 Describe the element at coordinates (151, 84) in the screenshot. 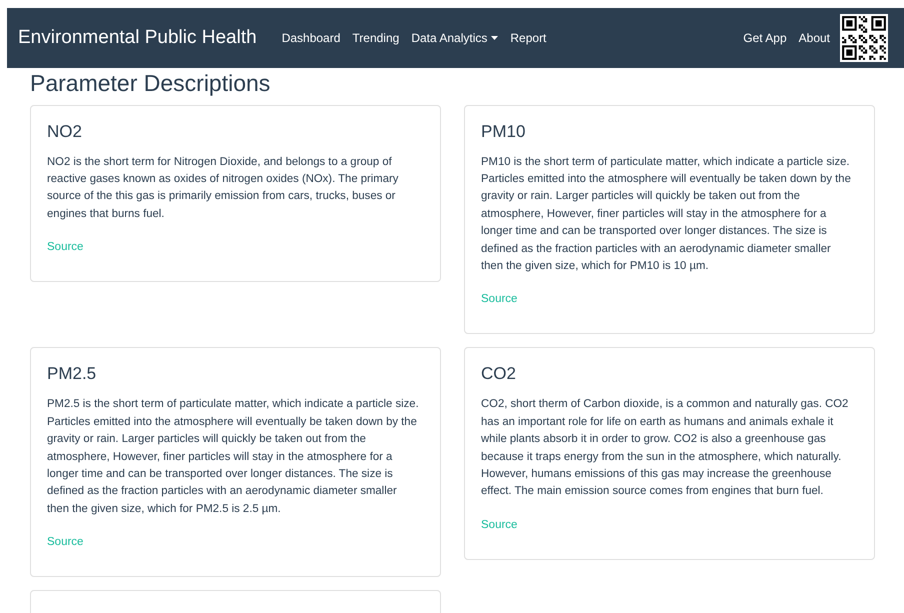

I see `page-title: Parameter Descriptions` at that location.